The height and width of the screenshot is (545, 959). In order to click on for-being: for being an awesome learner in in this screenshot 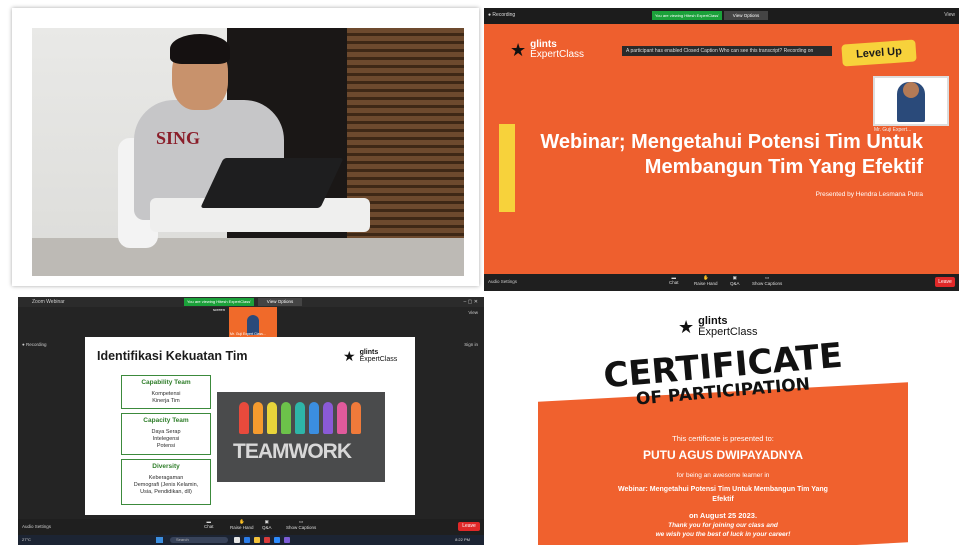, I will do `click(723, 475)`.